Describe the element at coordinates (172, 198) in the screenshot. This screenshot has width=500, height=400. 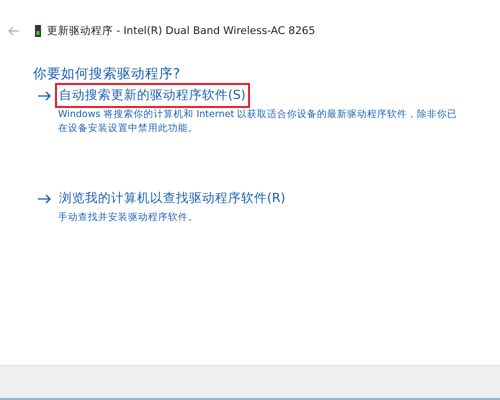
I see `option-link: 浏览我的计算机以查找驱动程序软件(R)` at that location.